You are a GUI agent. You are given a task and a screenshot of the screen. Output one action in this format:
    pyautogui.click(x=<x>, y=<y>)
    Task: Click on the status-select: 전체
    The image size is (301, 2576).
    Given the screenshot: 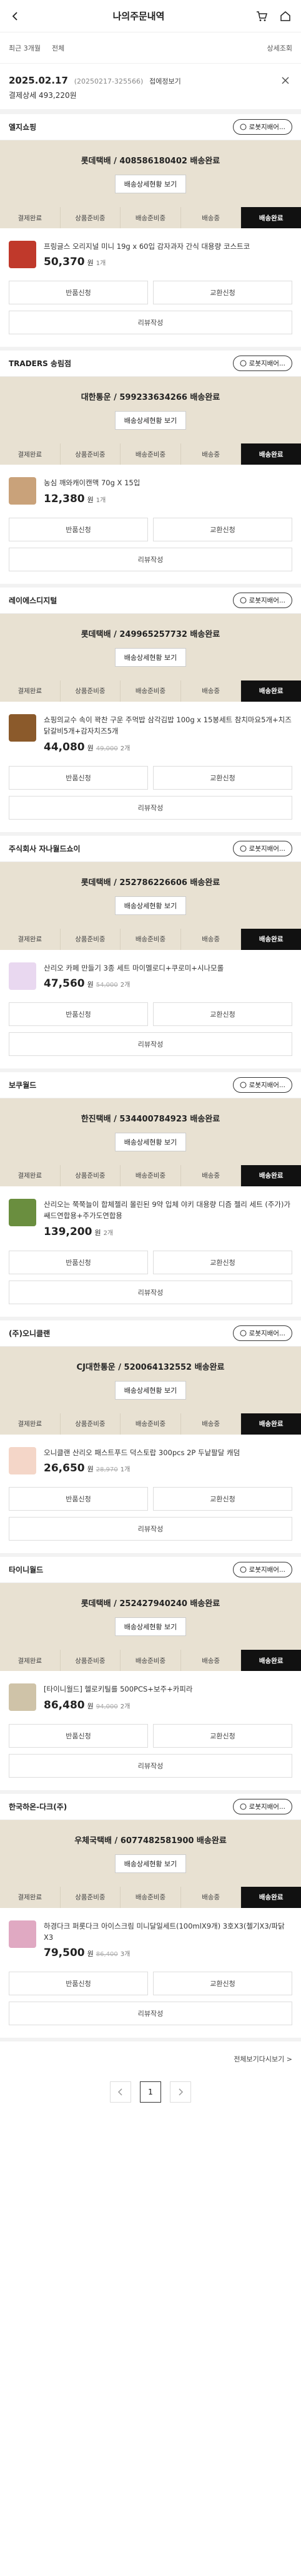 What is the action you would take?
    pyautogui.click(x=58, y=48)
    